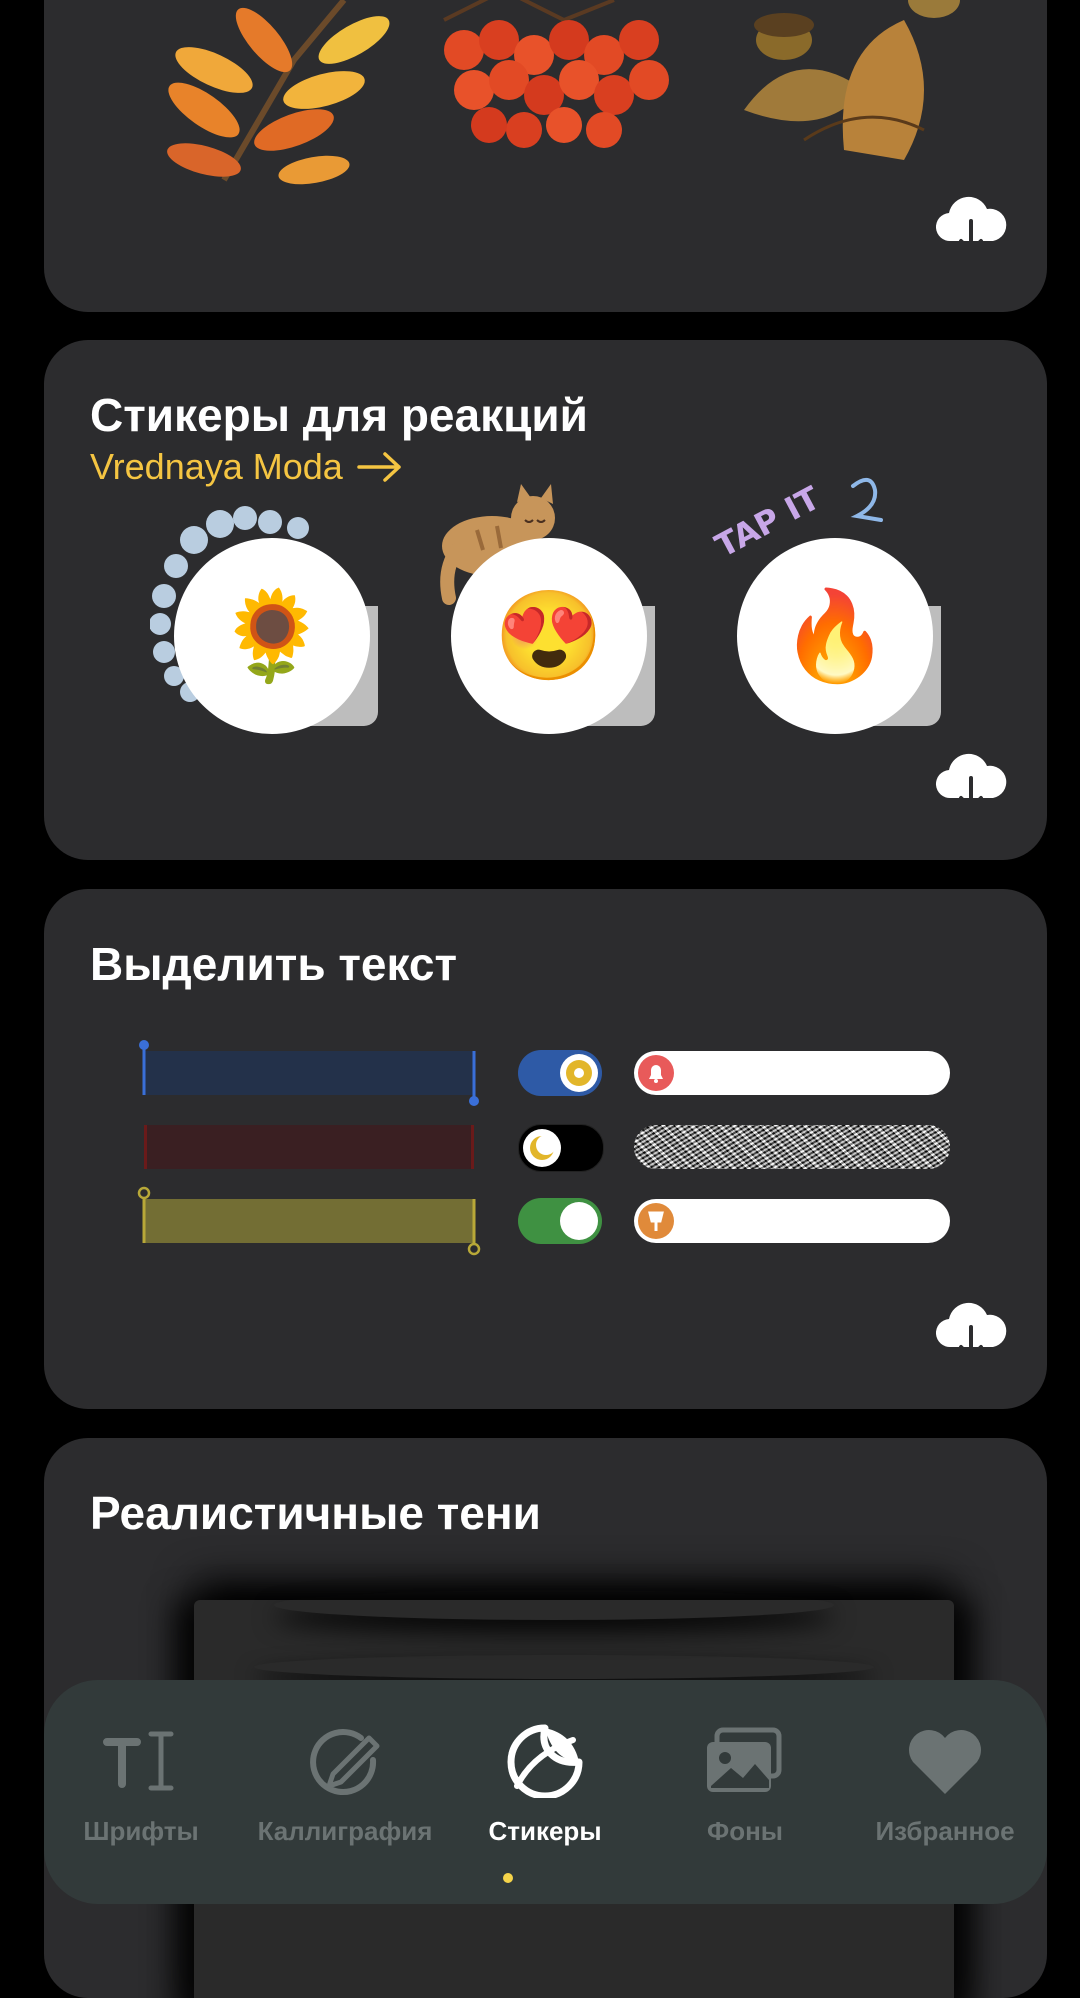 This screenshot has width=1080, height=1998. Describe the element at coordinates (216, 466) in the screenshot. I see `author-name: Vrednaya Moda` at that location.